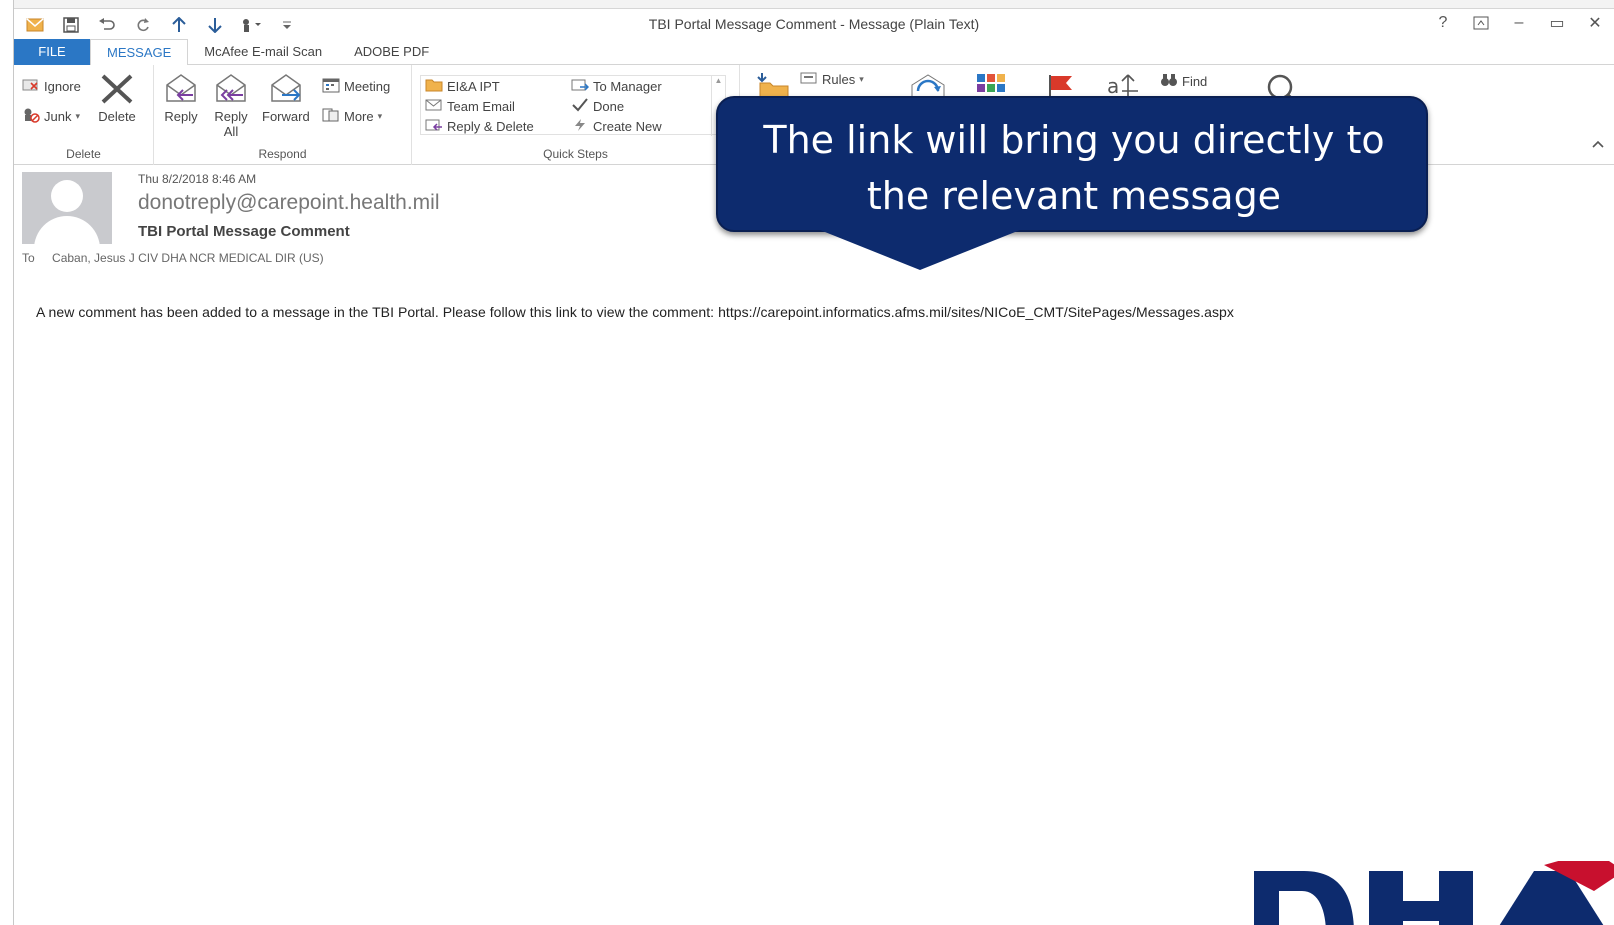  Describe the element at coordinates (575, 154) in the screenshot. I see `quick-steps-group-label: Quick Steps` at that location.